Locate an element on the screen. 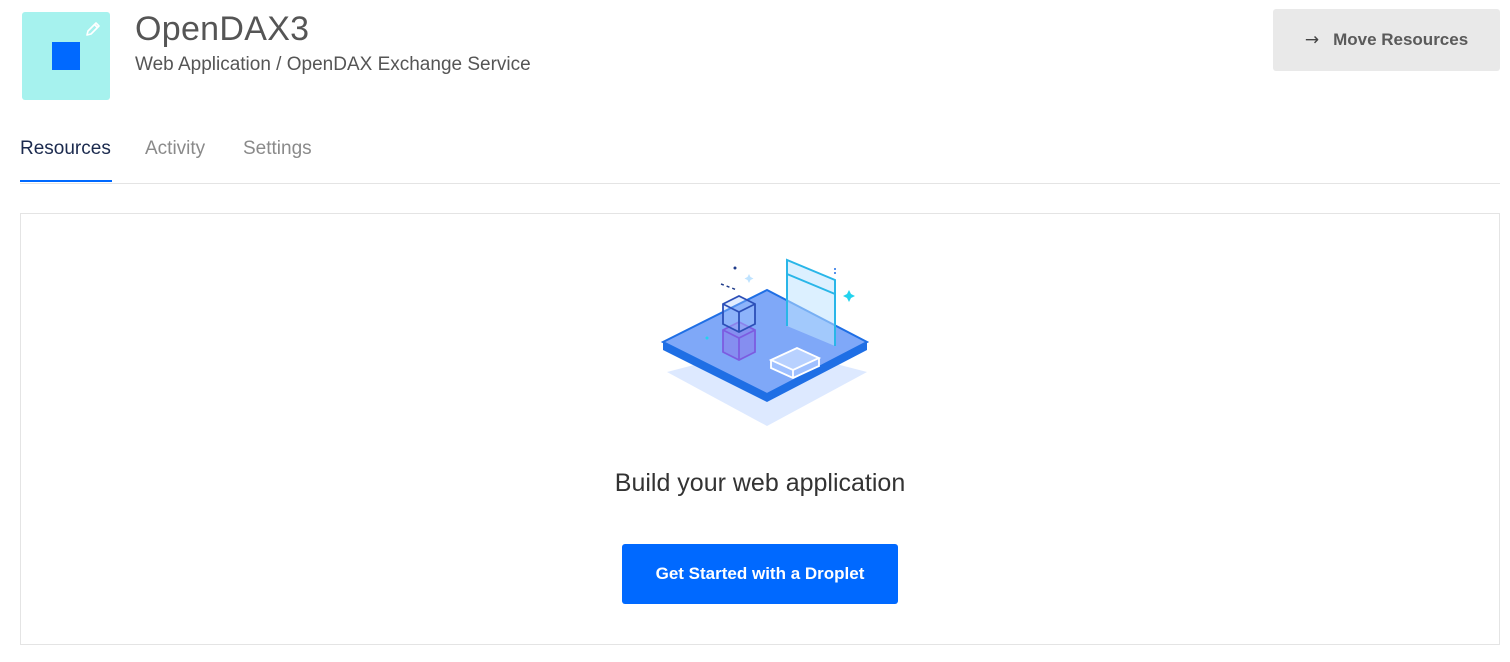 This screenshot has height=662, width=1510. project-title: OpenDAX3 is located at coordinates (222, 29).